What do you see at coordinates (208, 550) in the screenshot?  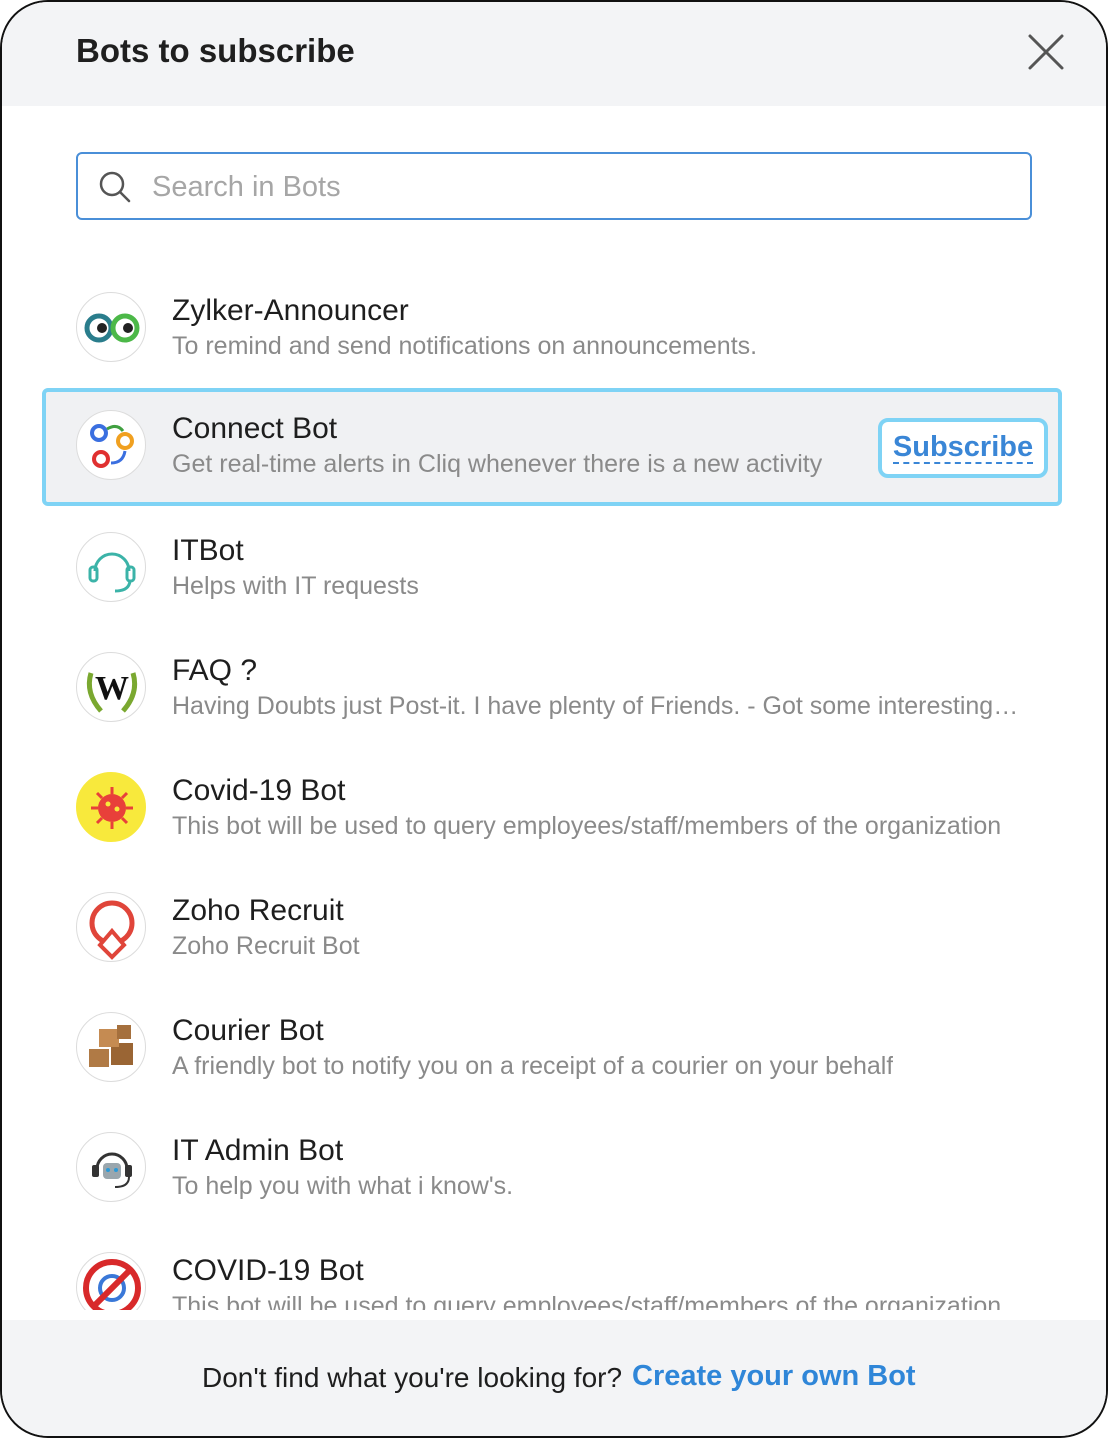 I see `bot-name: ITBot` at bounding box center [208, 550].